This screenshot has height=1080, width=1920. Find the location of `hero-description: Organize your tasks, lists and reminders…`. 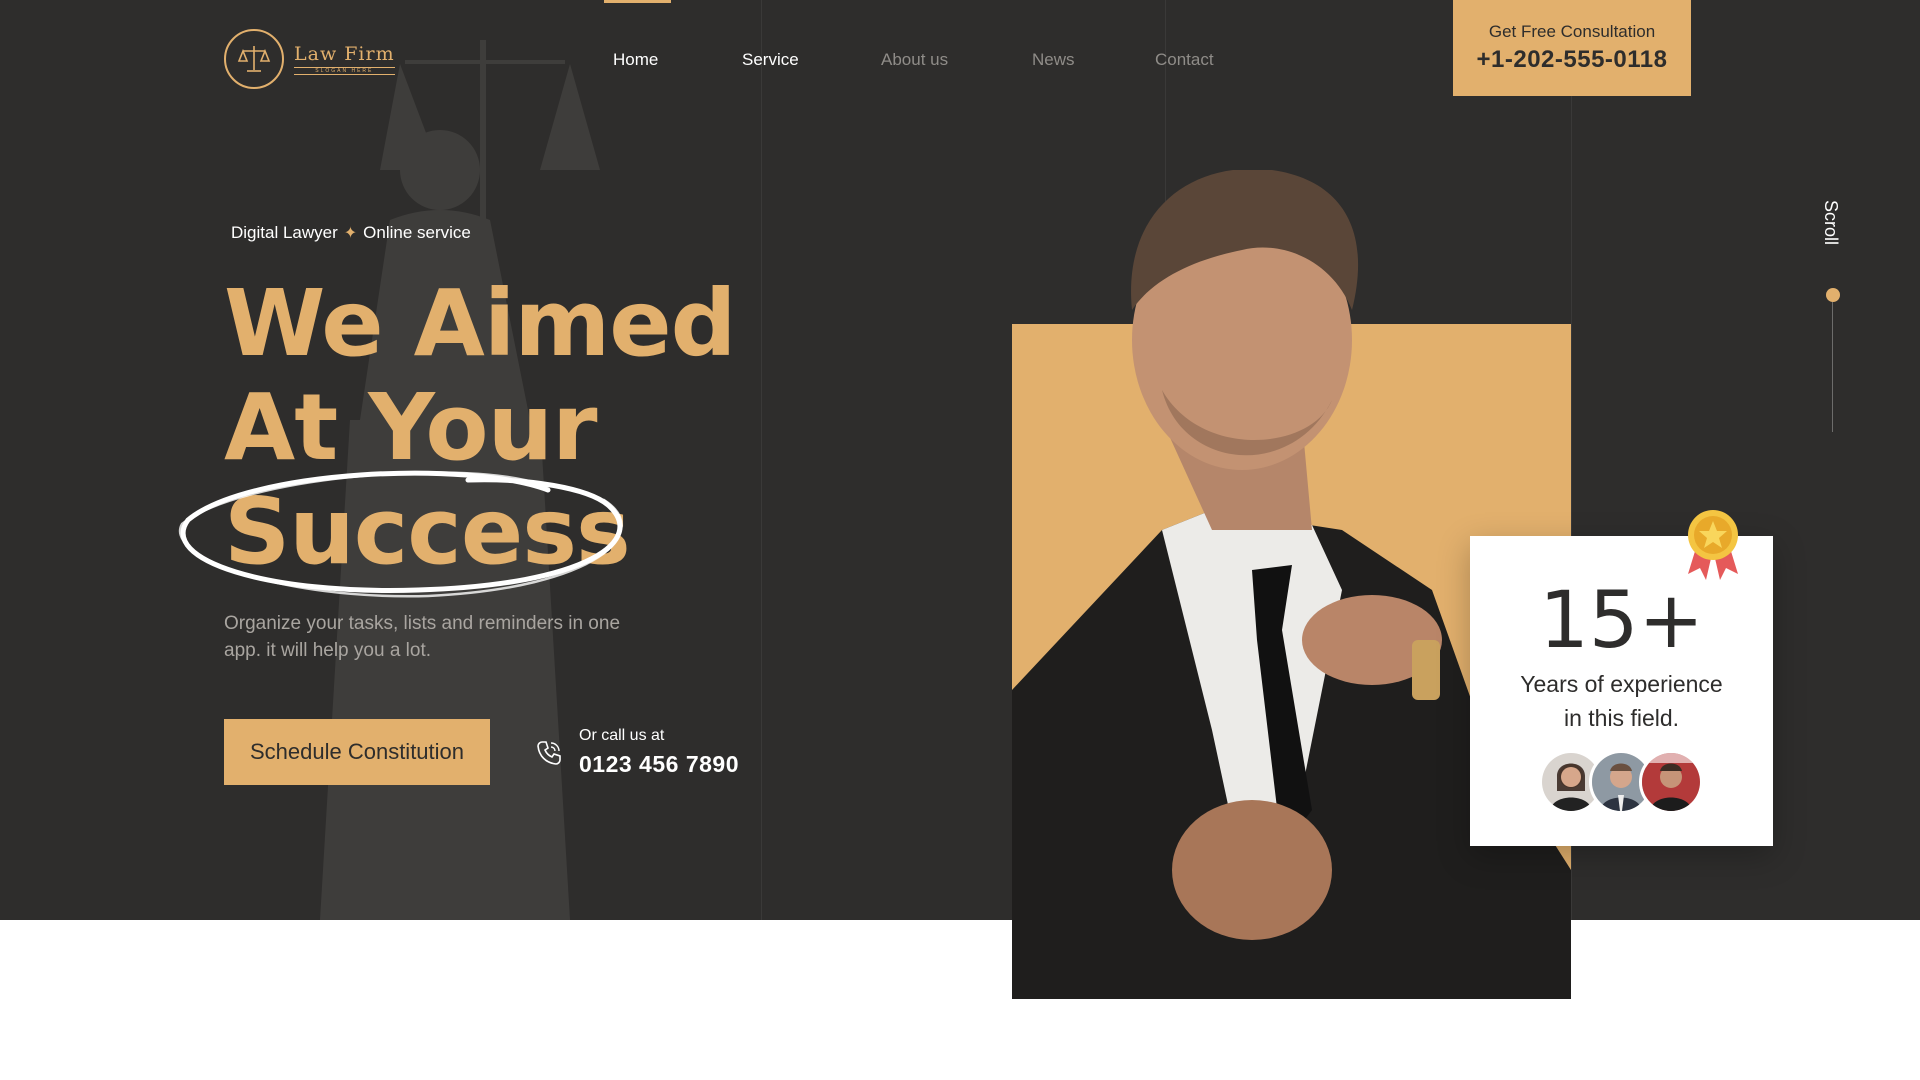

hero-description: Organize your tasks, lists and reminders… is located at coordinates (422, 637).